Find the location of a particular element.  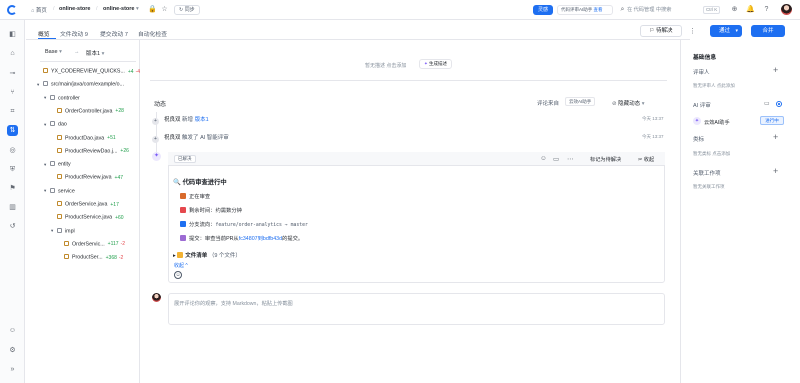

notification-icon: 🔔 is located at coordinates (750, 9).